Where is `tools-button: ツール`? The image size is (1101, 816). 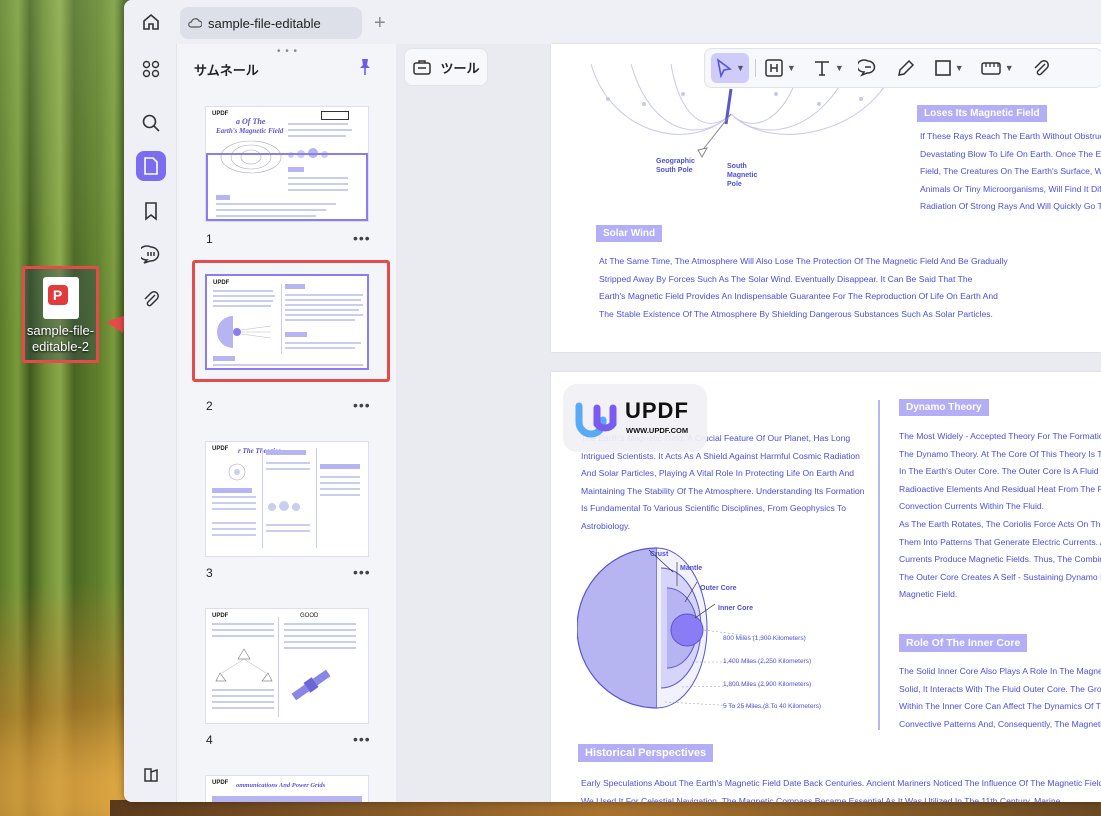
tools-button: ツール is located at coordinates (446, 67).